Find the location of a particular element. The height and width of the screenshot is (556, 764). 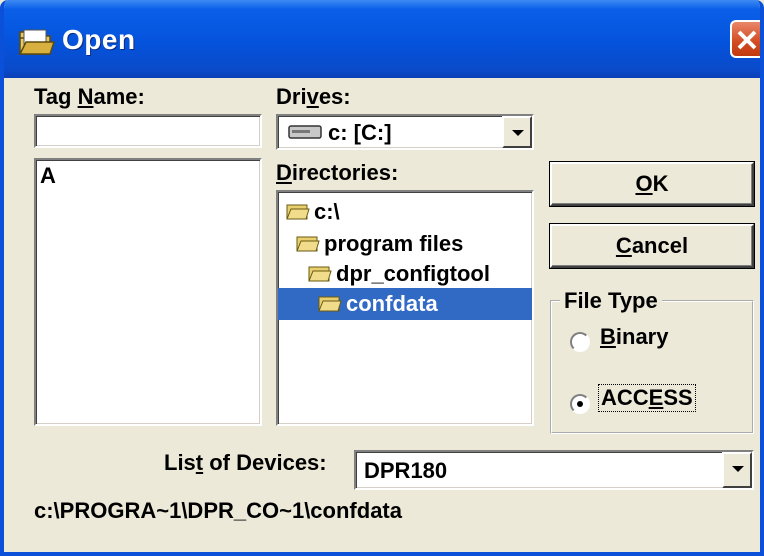

devices-selected: DPR180 is located at coordinates (406, 470).